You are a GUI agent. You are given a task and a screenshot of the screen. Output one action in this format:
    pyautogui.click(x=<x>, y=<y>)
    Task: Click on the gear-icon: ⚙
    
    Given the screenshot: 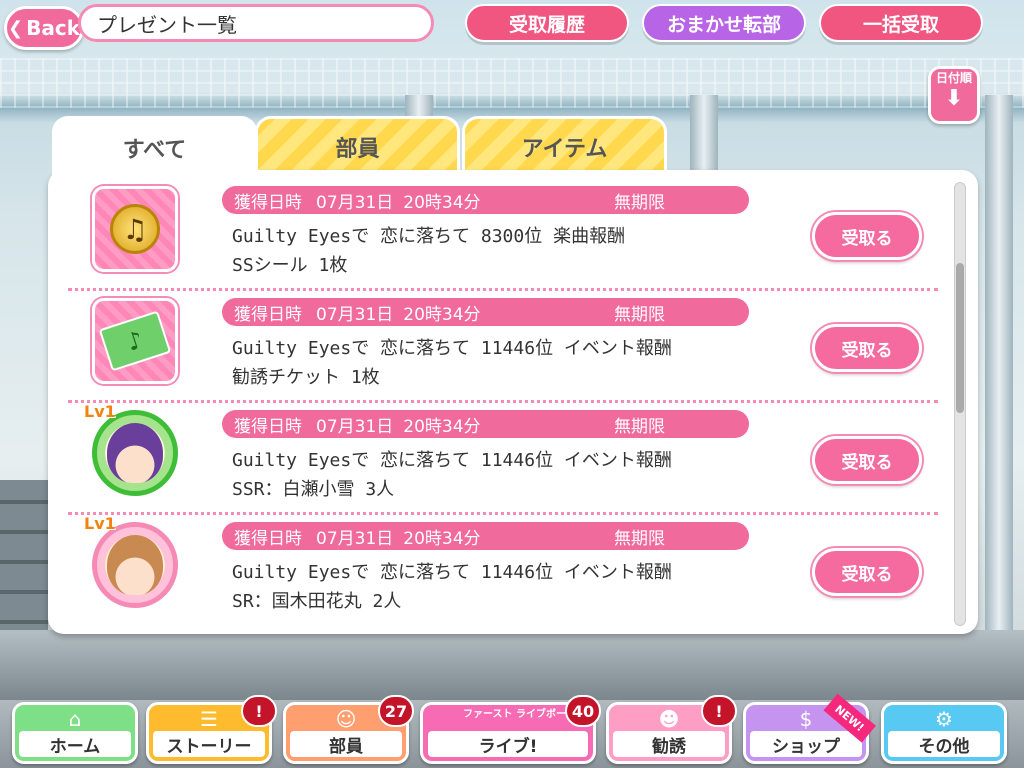 What is the action you would take?
    pyautogui.click(x=944, y=719)
    